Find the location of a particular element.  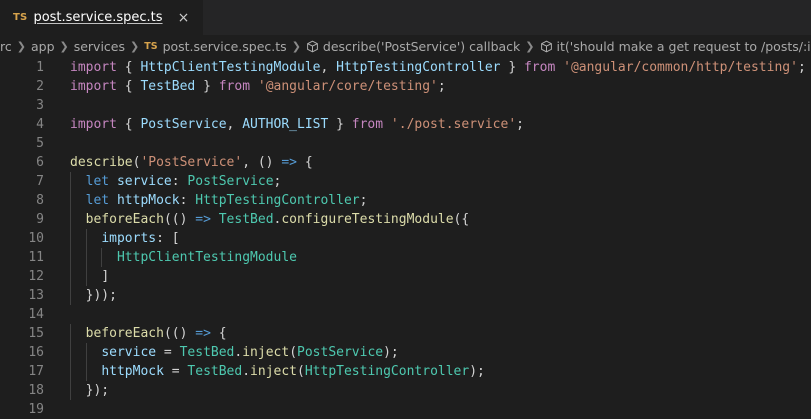

breadcrumb-item: services is located at coordinates (99, 46).